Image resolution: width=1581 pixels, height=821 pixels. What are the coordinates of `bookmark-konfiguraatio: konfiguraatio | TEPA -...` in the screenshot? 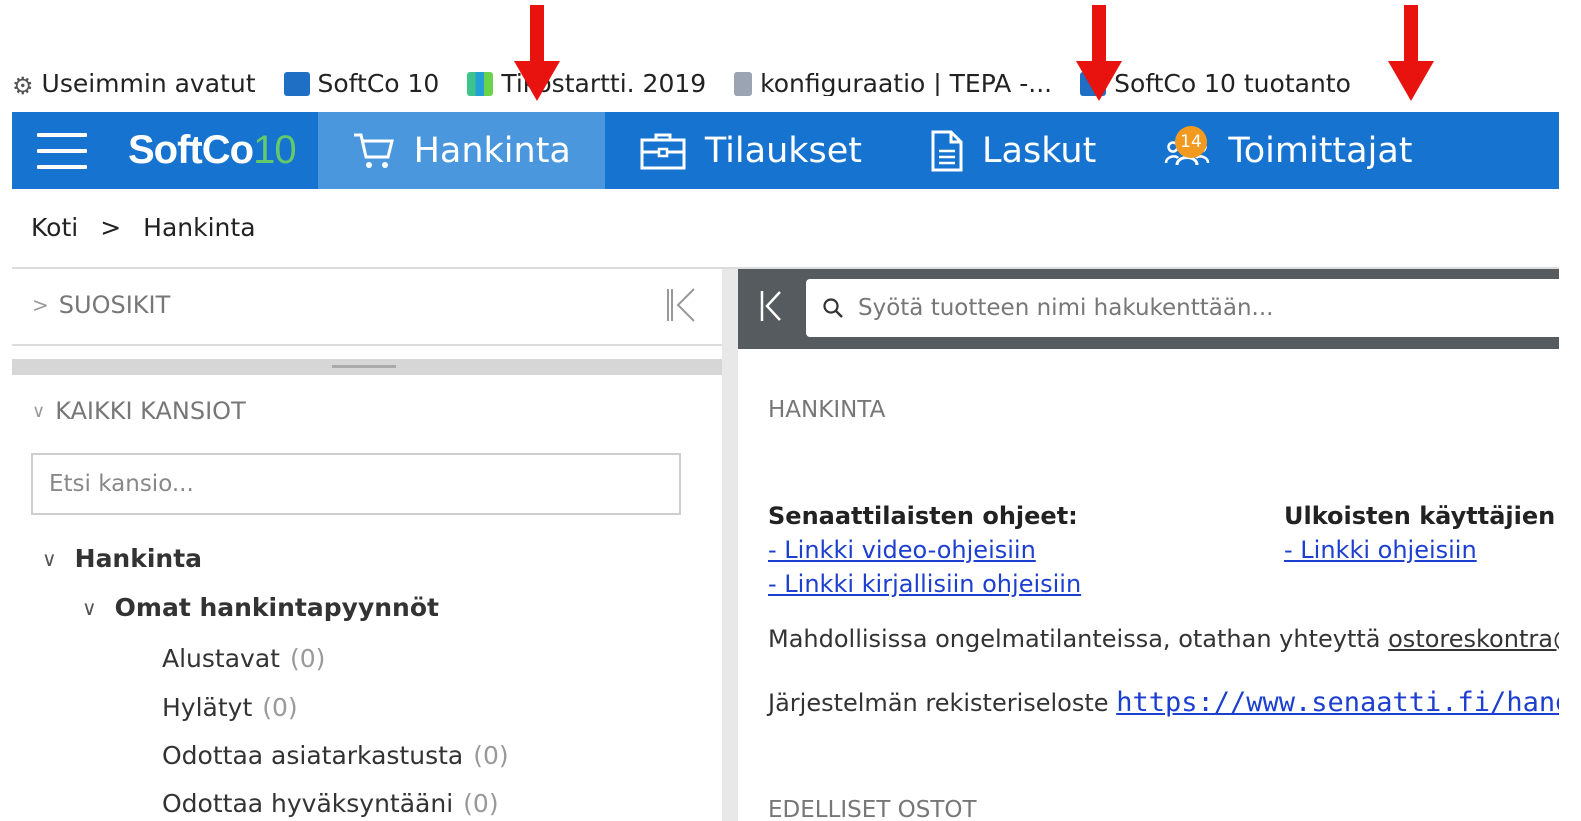 It's located at (893, 84).